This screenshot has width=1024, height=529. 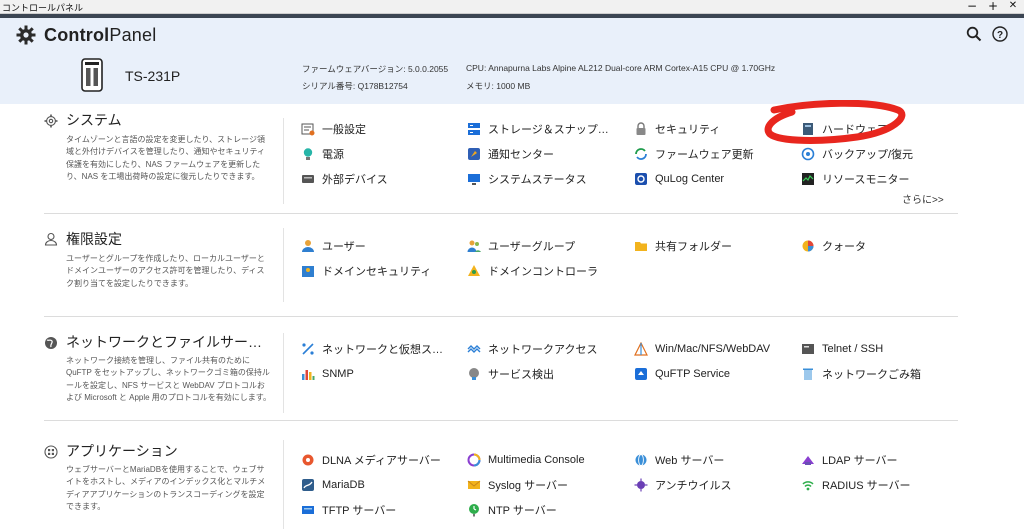 I want to click on ldap-icon, so click(x=808, y=460).